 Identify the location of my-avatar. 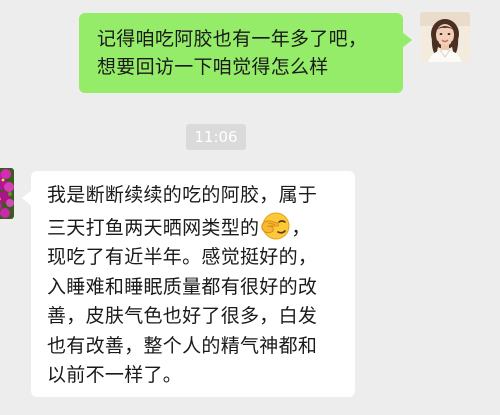
(445, 37).